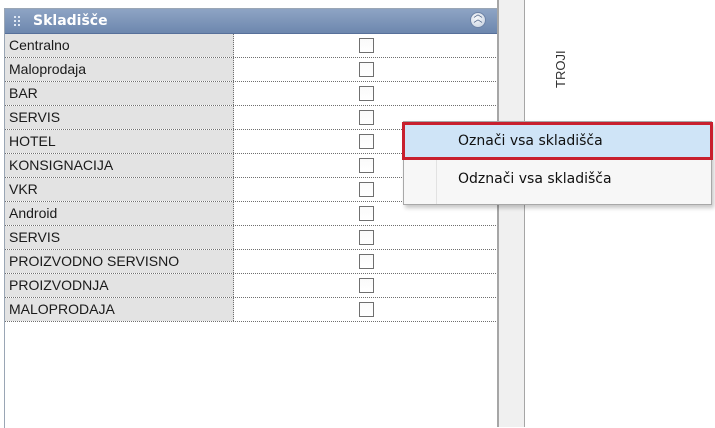  Describe the element at coordinates (119, 213) in the screenshot. I see `row-label: Android` at that location.